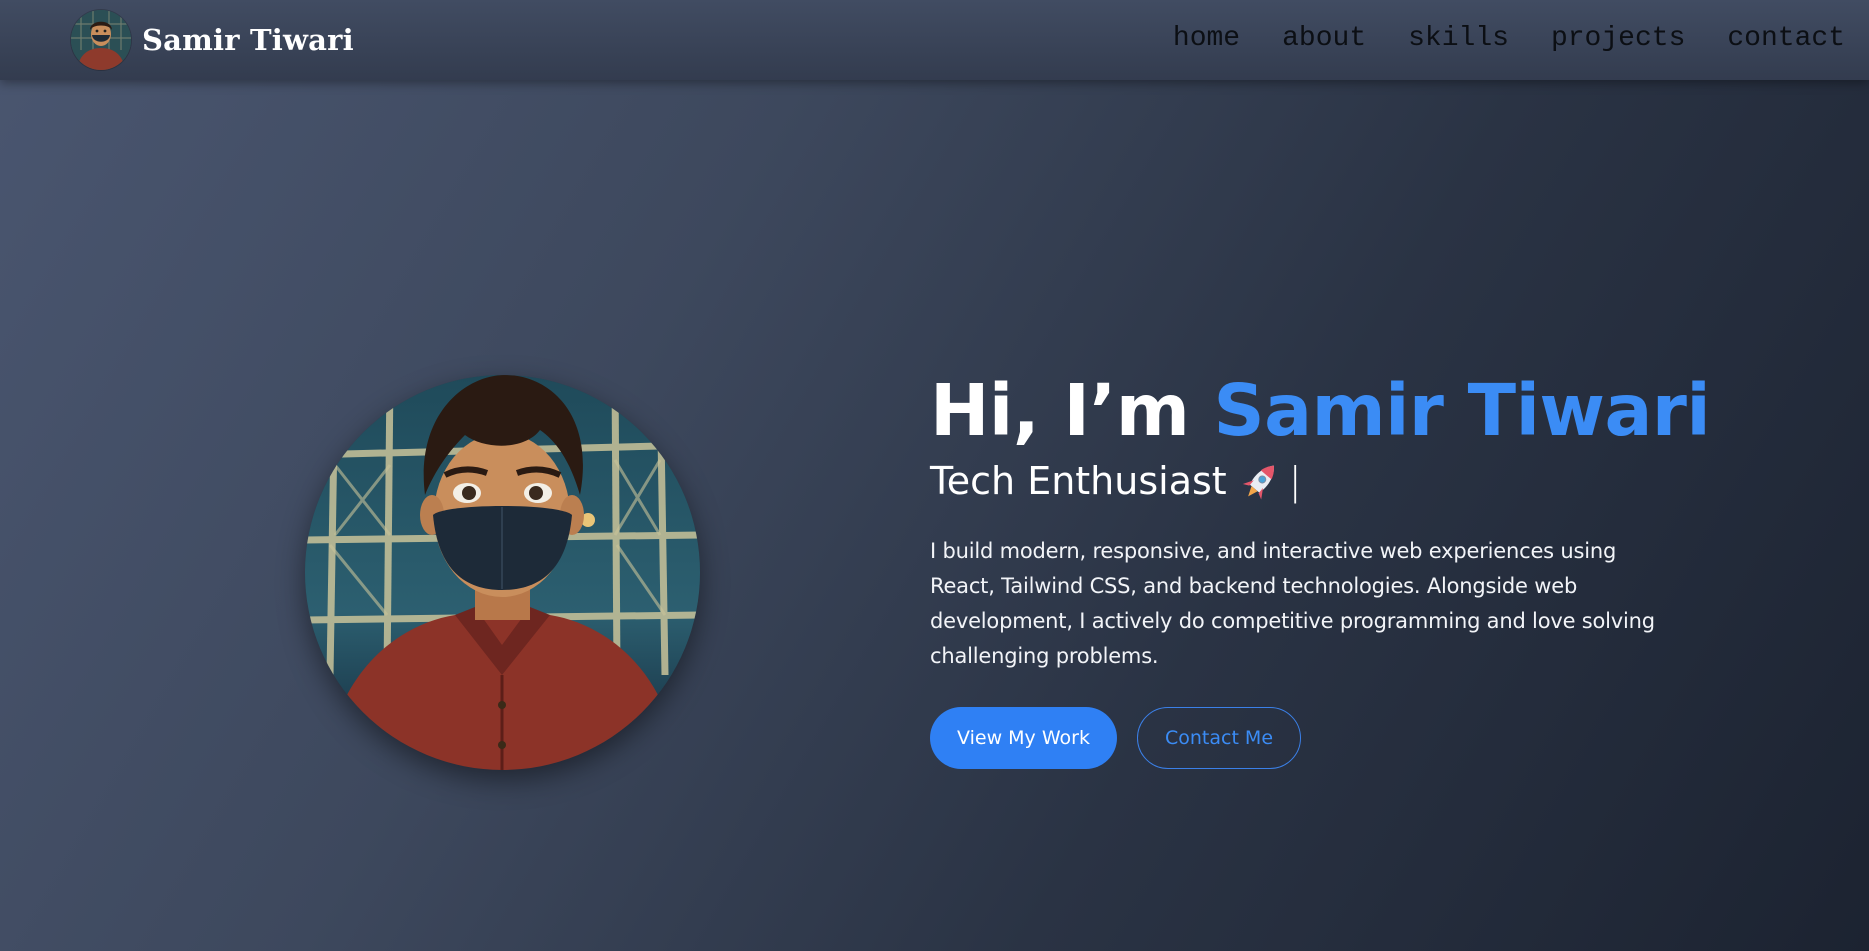 The height and width of the screenshot is (951, 1869). I want to click on nav-projects: projects, so click(1618, 39).